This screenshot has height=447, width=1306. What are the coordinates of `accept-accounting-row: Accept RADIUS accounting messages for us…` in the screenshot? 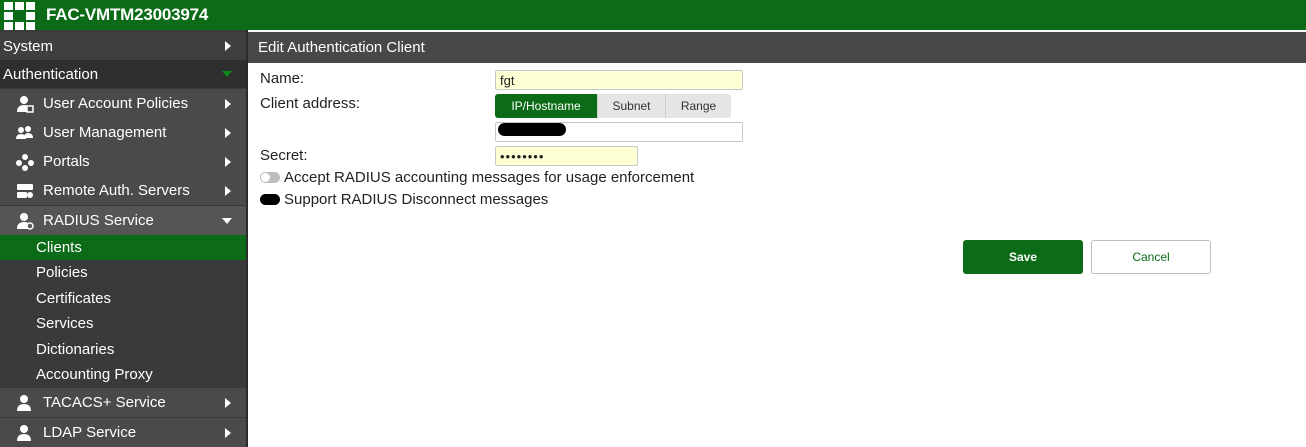 It's located at (477, 177).